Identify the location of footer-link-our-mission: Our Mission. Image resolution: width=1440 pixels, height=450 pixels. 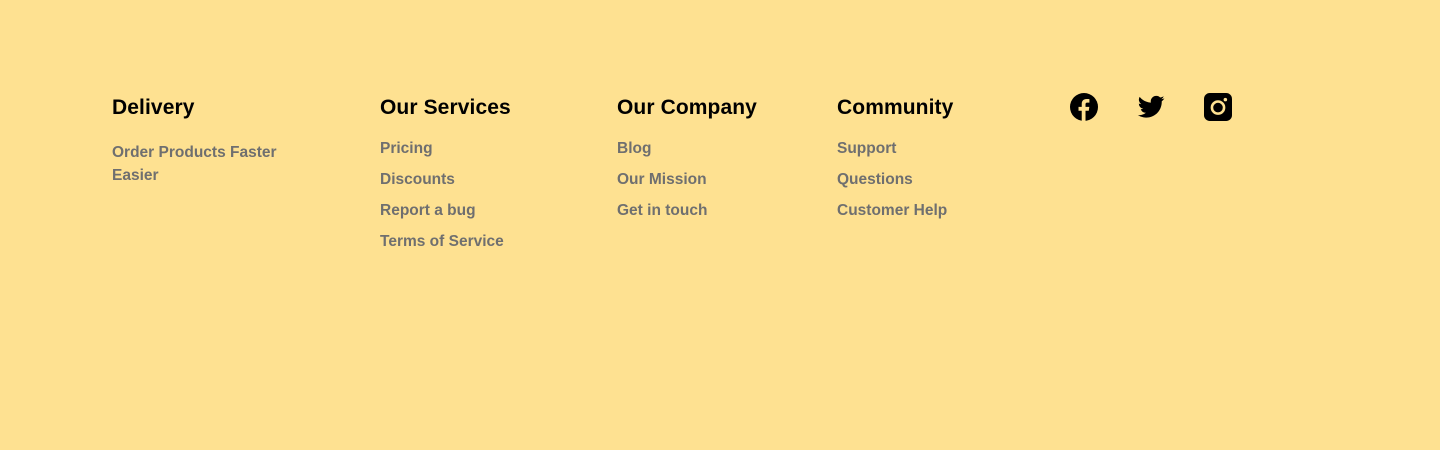
(687, 180).